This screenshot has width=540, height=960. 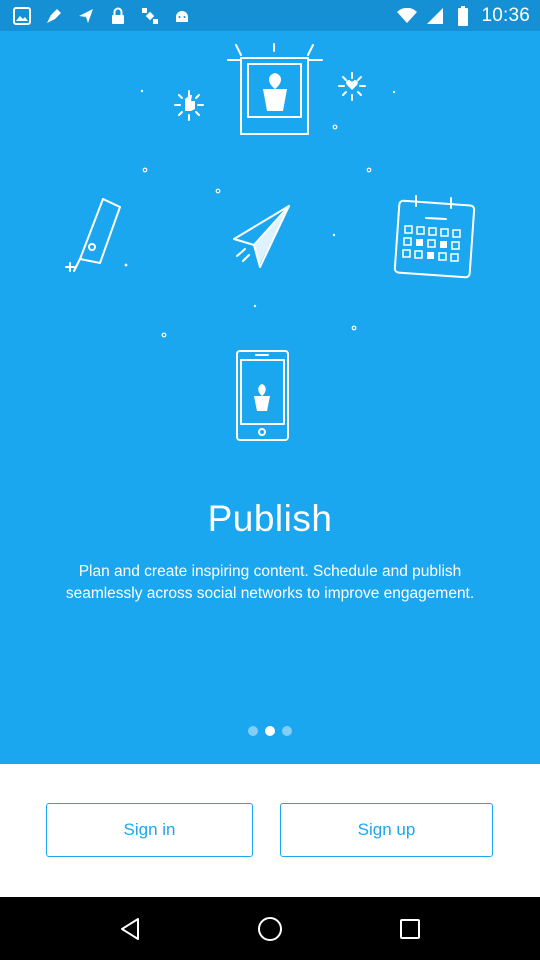 I want to click on sign-in-button: Sign in, so click(x=149, y=830).